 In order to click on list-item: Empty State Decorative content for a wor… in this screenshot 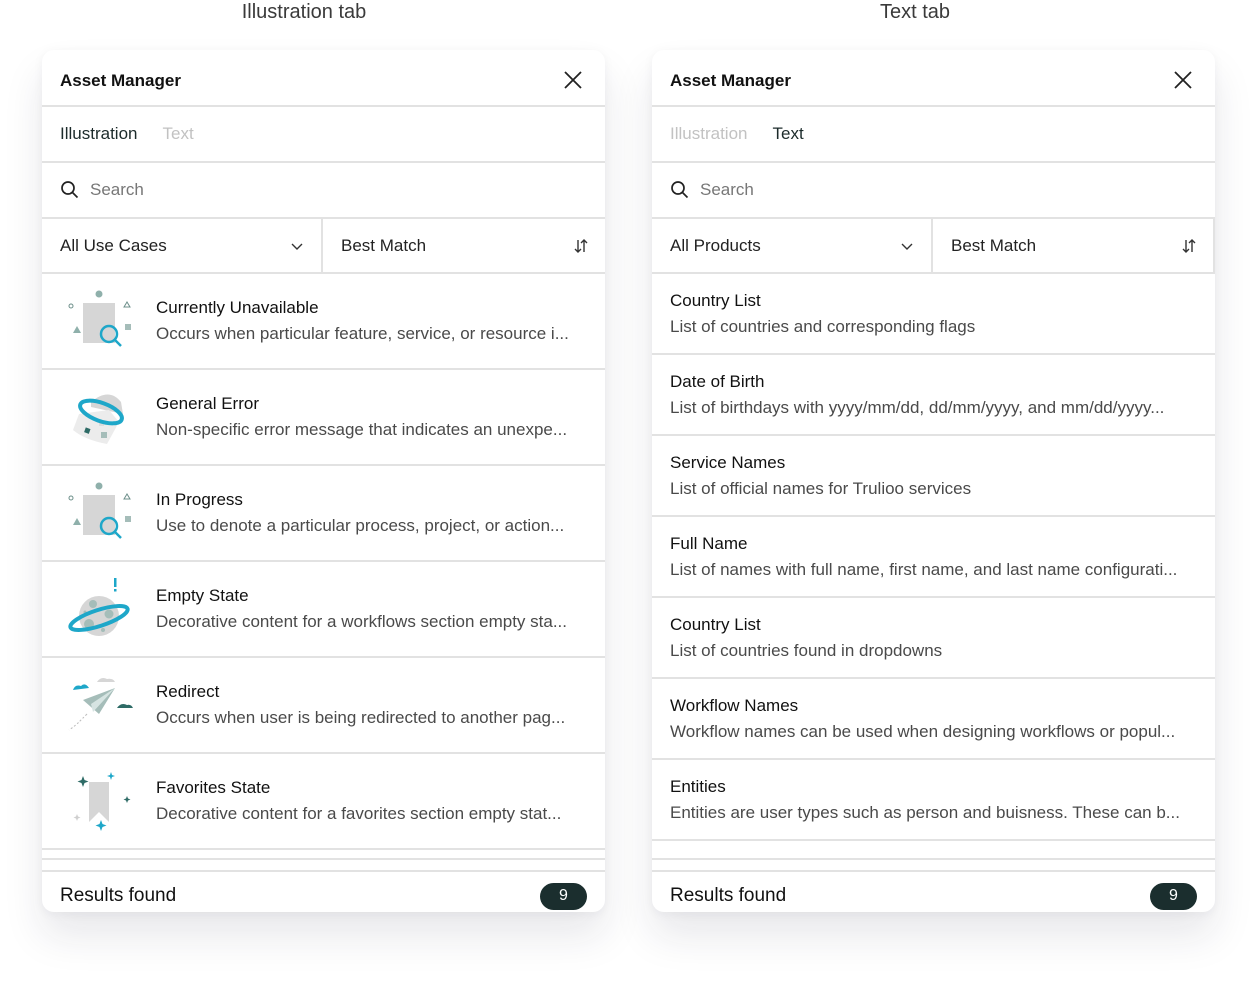, I will do `click(323, 610)`.